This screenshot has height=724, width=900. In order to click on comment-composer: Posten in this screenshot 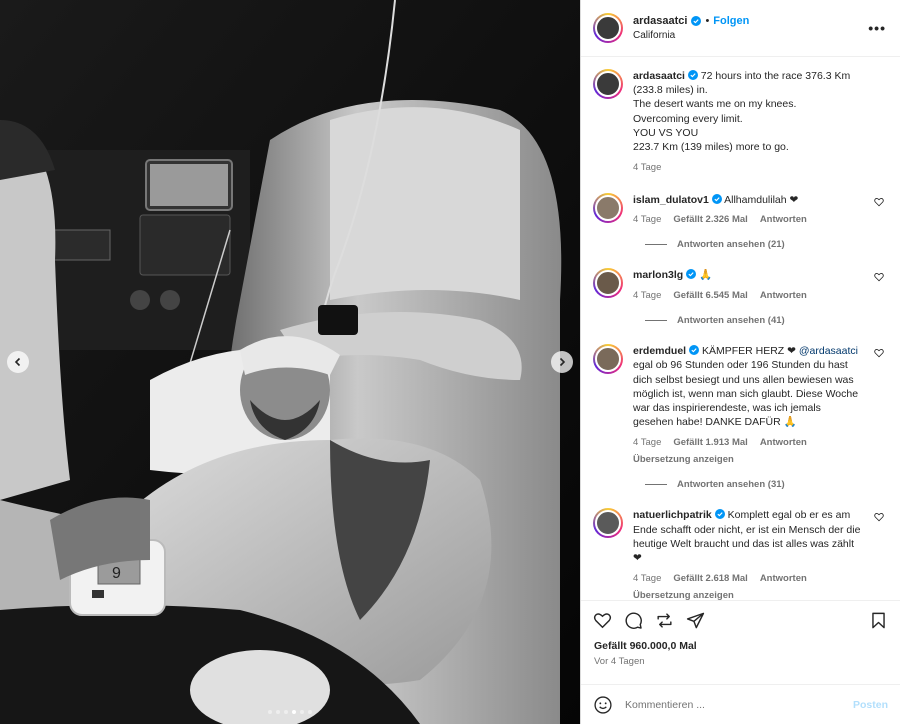, I will do `click(740, 704)`.